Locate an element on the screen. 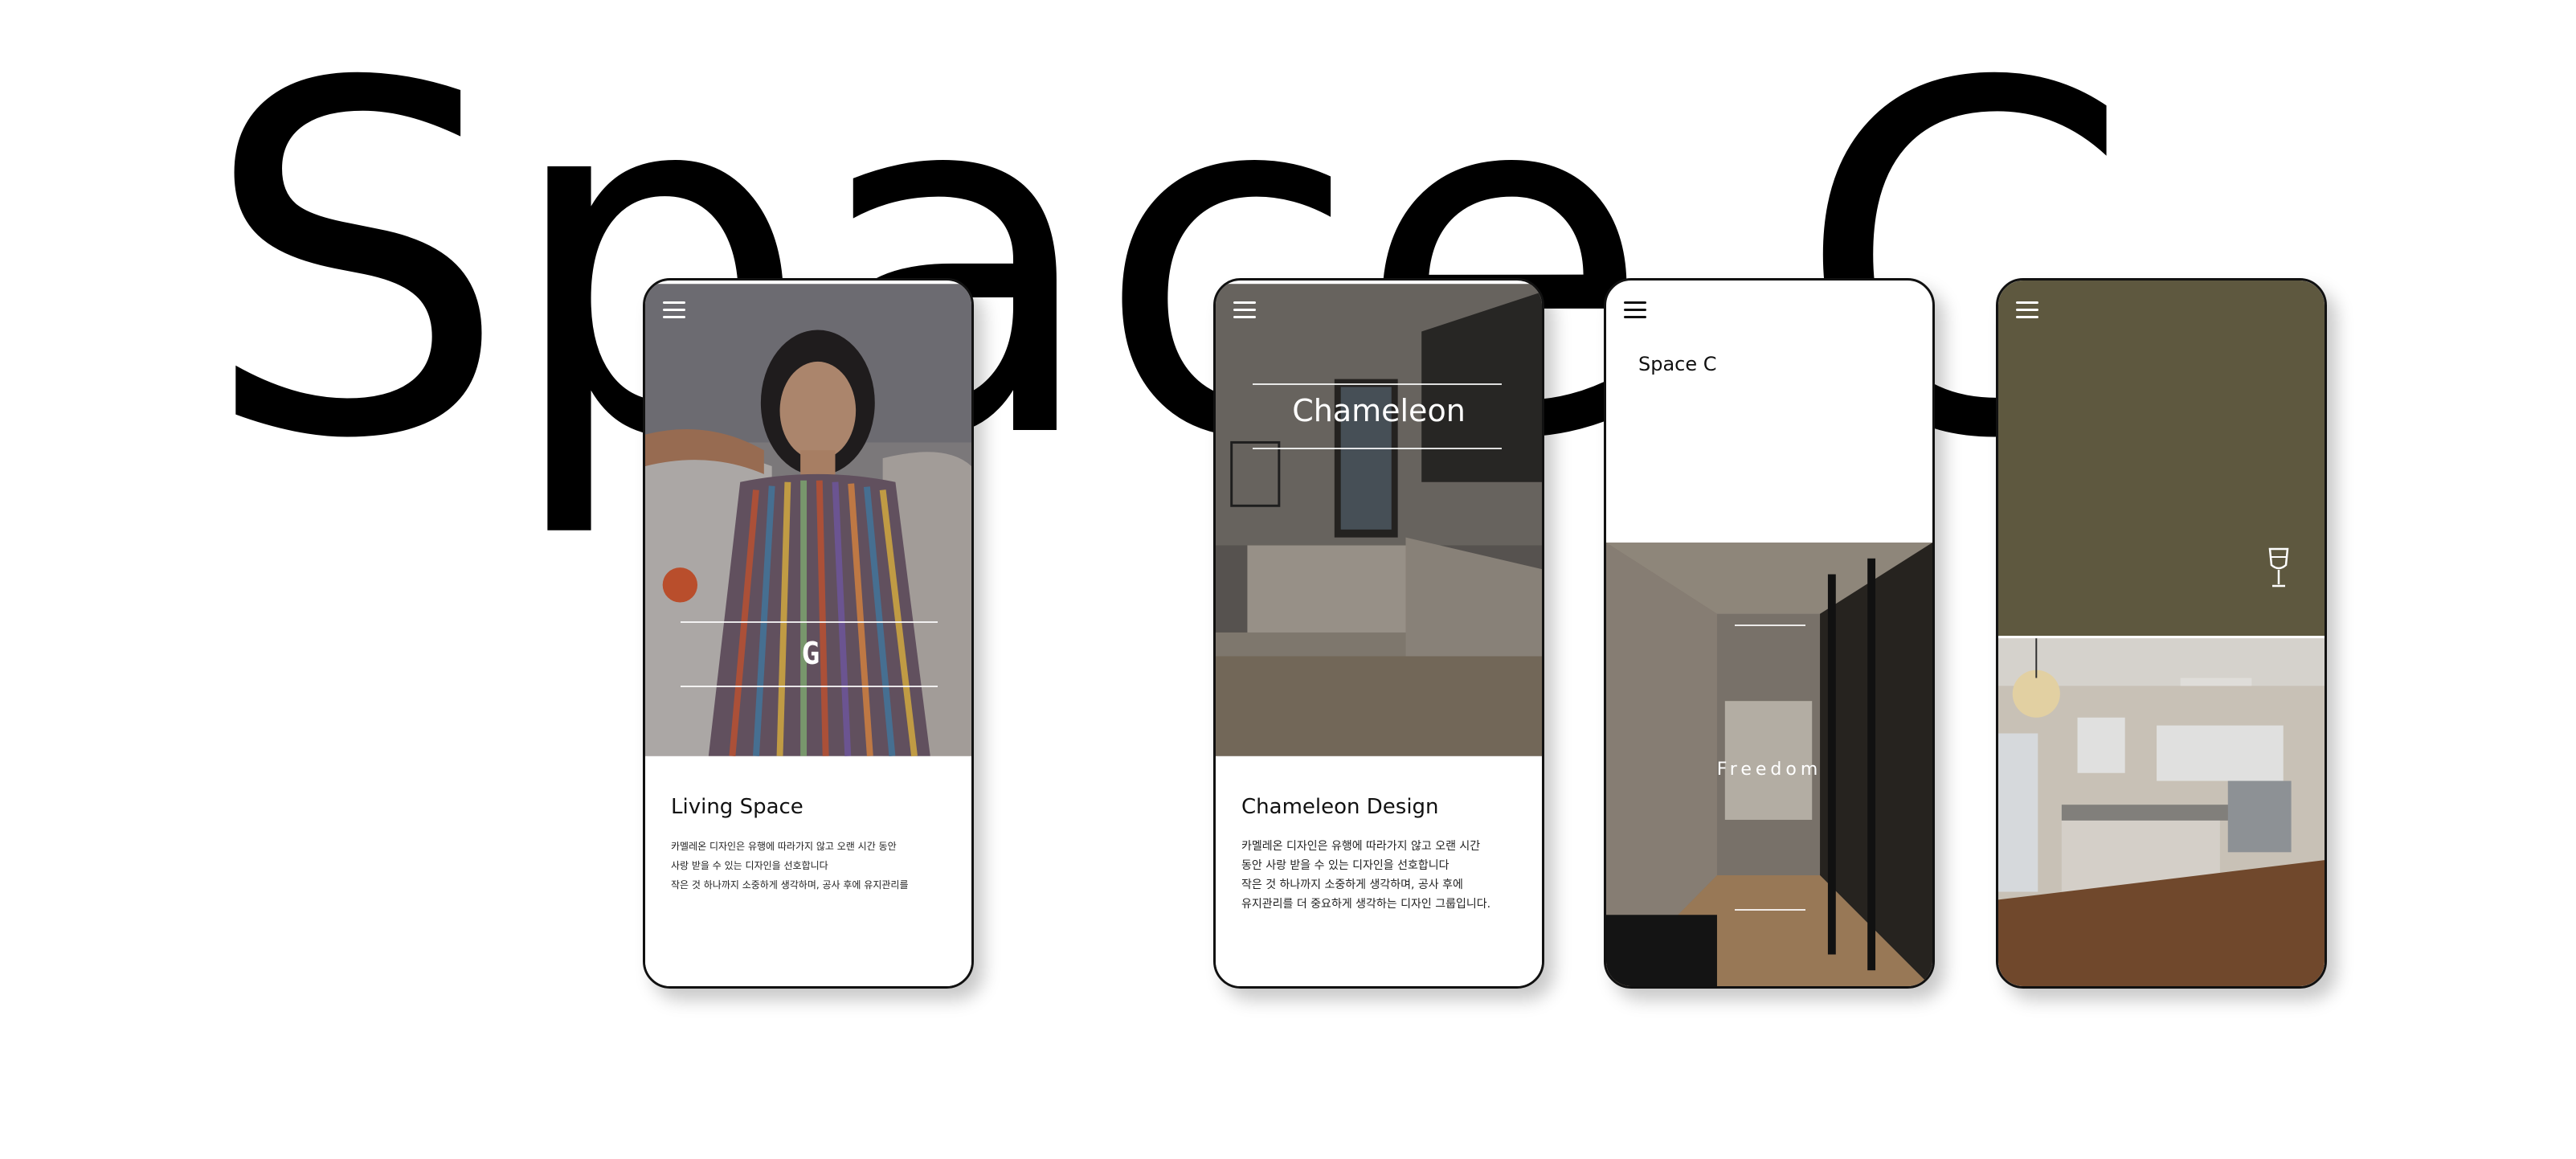 This screenshot has width=2576, height=1159. caption-line: 카멜레온 디자인은 유행에 따라가지 않고 오랜 시간 is located at coordinates (1361, 846).